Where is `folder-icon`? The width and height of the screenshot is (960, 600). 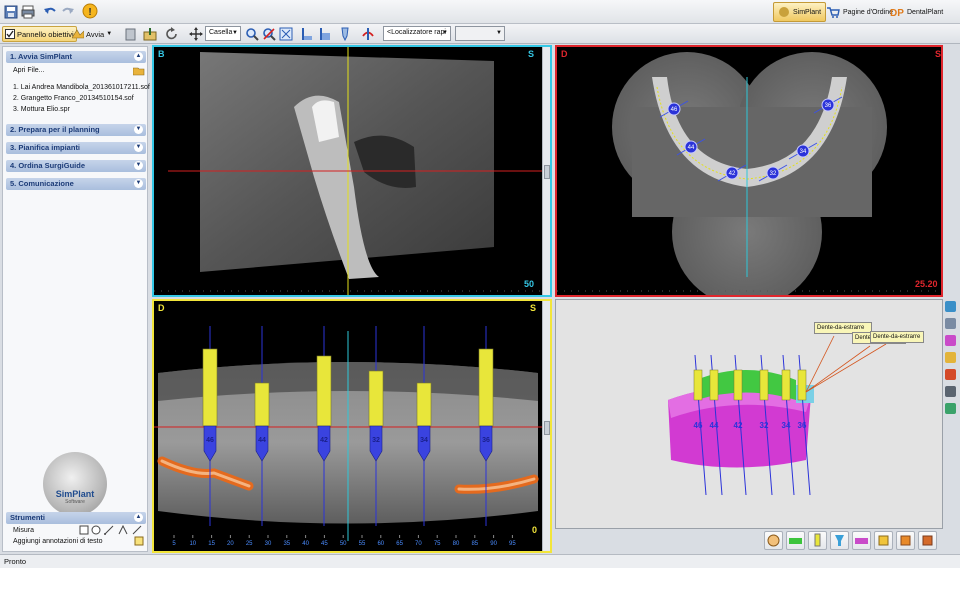
folder-icon is located at coordinates (139, 71).